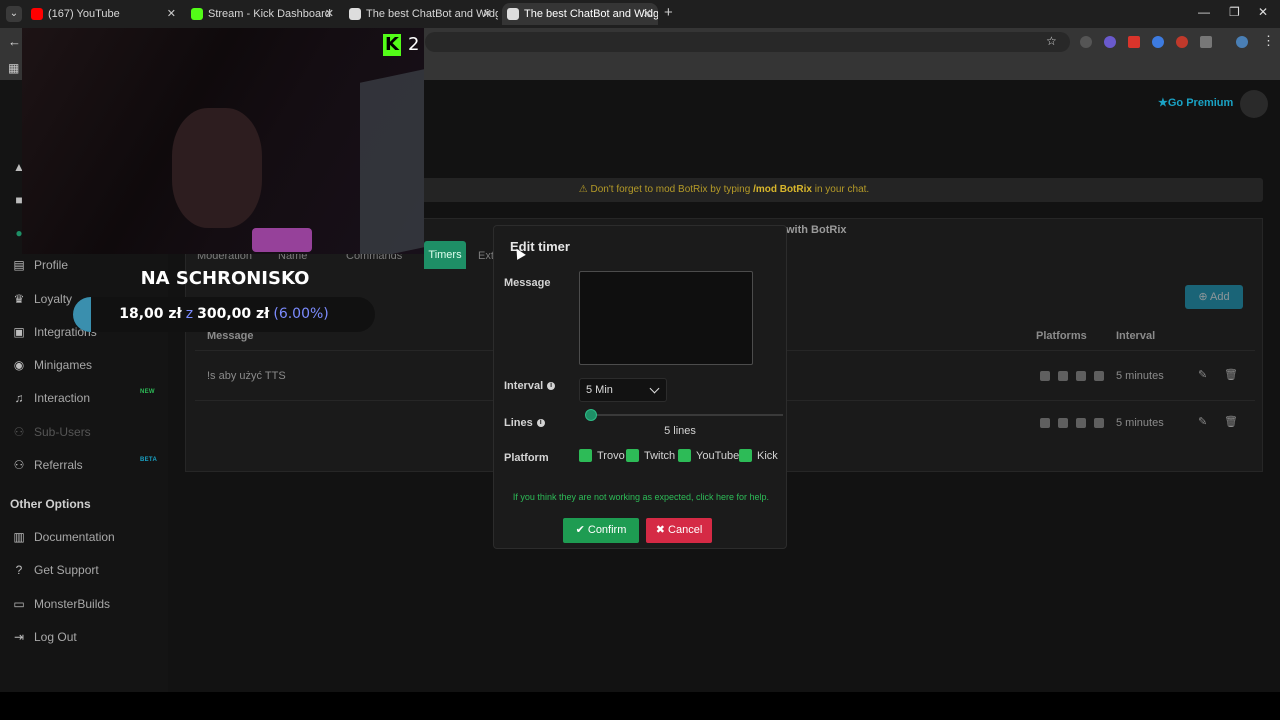 This screenshot has width=1280, height=720. I want to click on lines-value: 5 lines, so click(680, 431).